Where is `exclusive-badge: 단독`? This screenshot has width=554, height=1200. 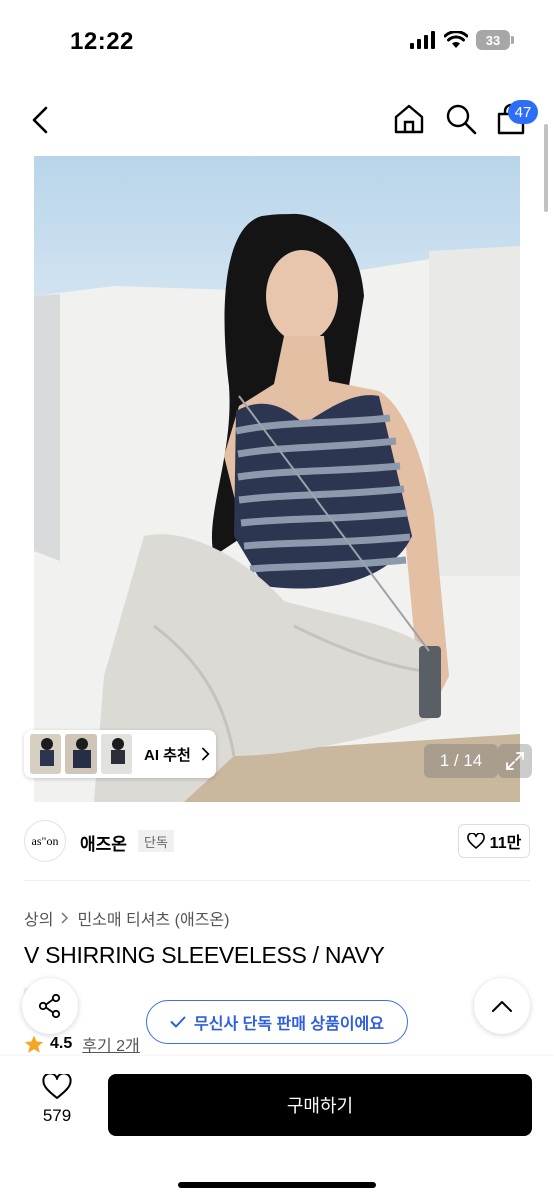 exclusive-badge: 단독 is located at coordinates (156, 841).